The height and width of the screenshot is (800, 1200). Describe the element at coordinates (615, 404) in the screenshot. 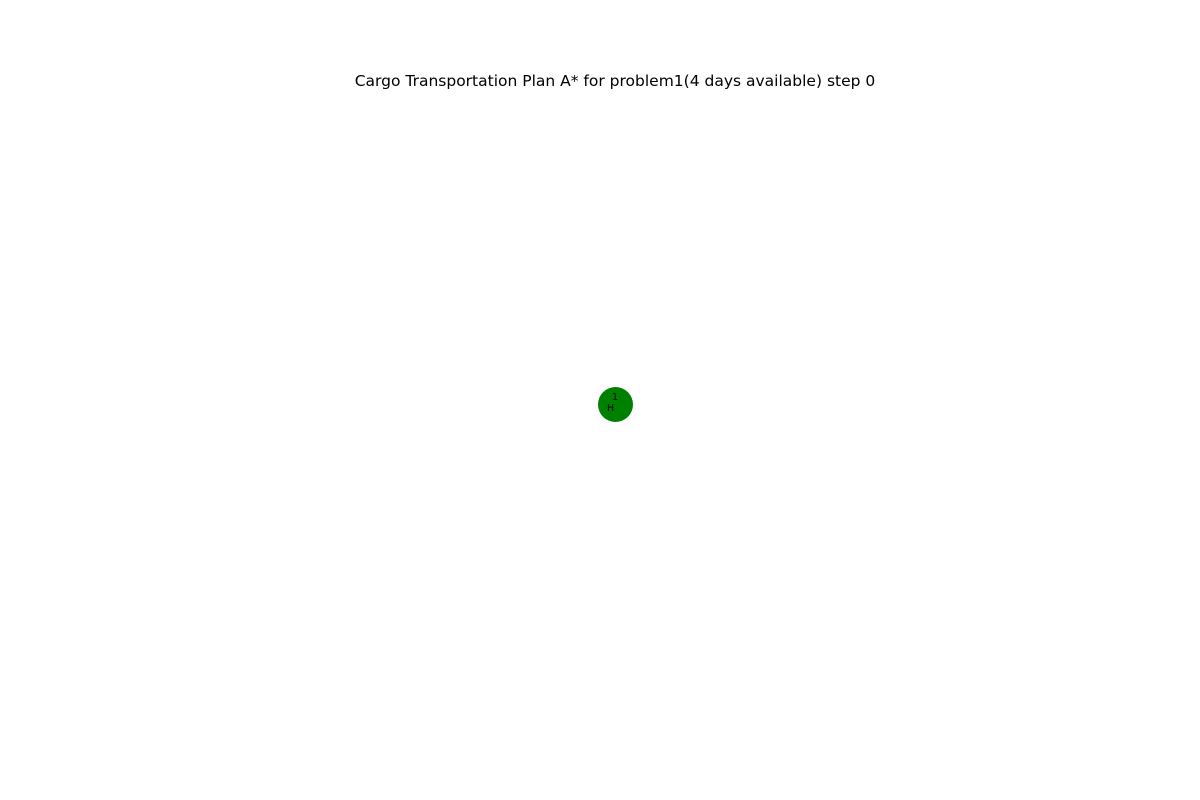

I see `graph-node-1: 1 H` at that location.